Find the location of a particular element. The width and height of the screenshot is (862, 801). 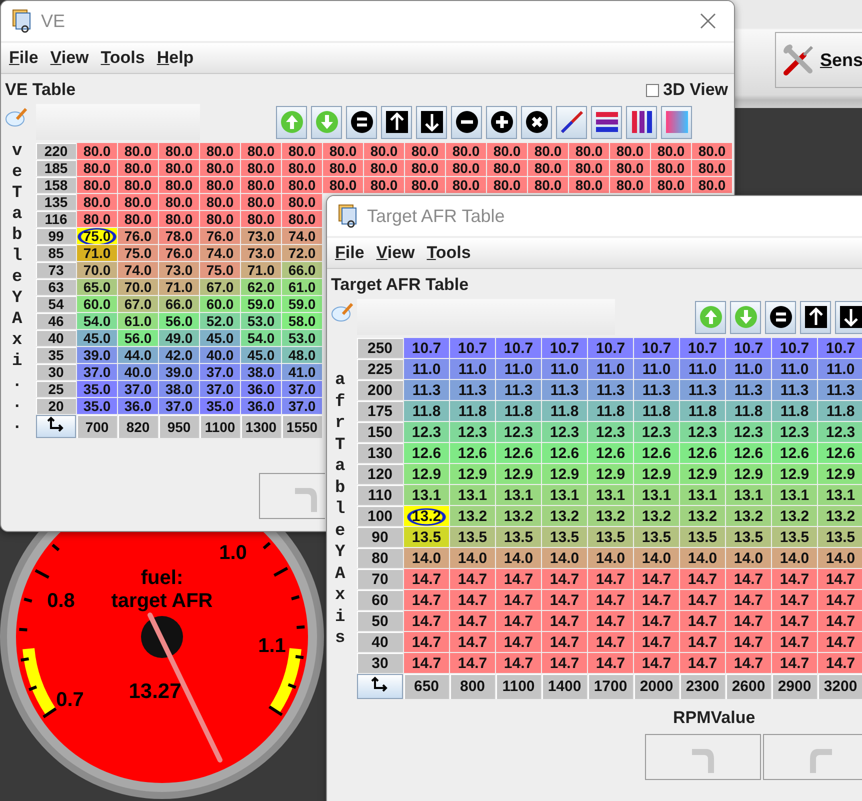

table-cell: 49.0 is located at coordinates (179, 338).